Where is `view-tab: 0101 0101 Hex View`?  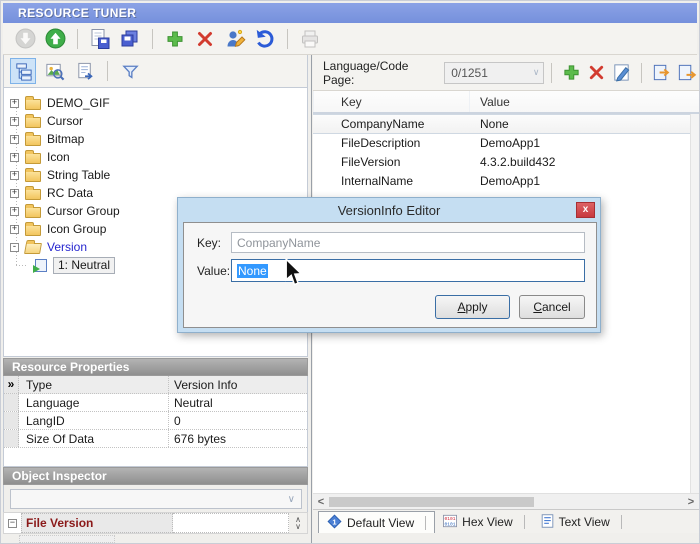
view-tab: 0101 0101 Hex View is located at coordinates (483, 522).